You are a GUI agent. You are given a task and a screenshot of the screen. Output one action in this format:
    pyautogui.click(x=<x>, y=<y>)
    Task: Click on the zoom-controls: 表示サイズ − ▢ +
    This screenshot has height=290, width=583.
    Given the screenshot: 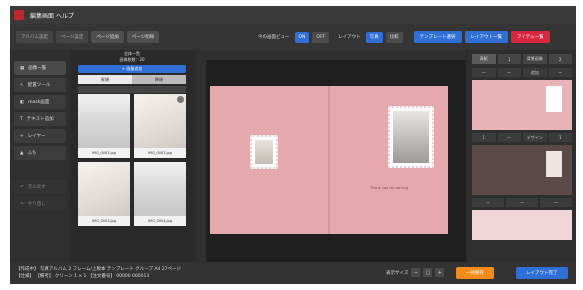 What is the action you would take?
    pyautogui.click(x=415, y=272)
    